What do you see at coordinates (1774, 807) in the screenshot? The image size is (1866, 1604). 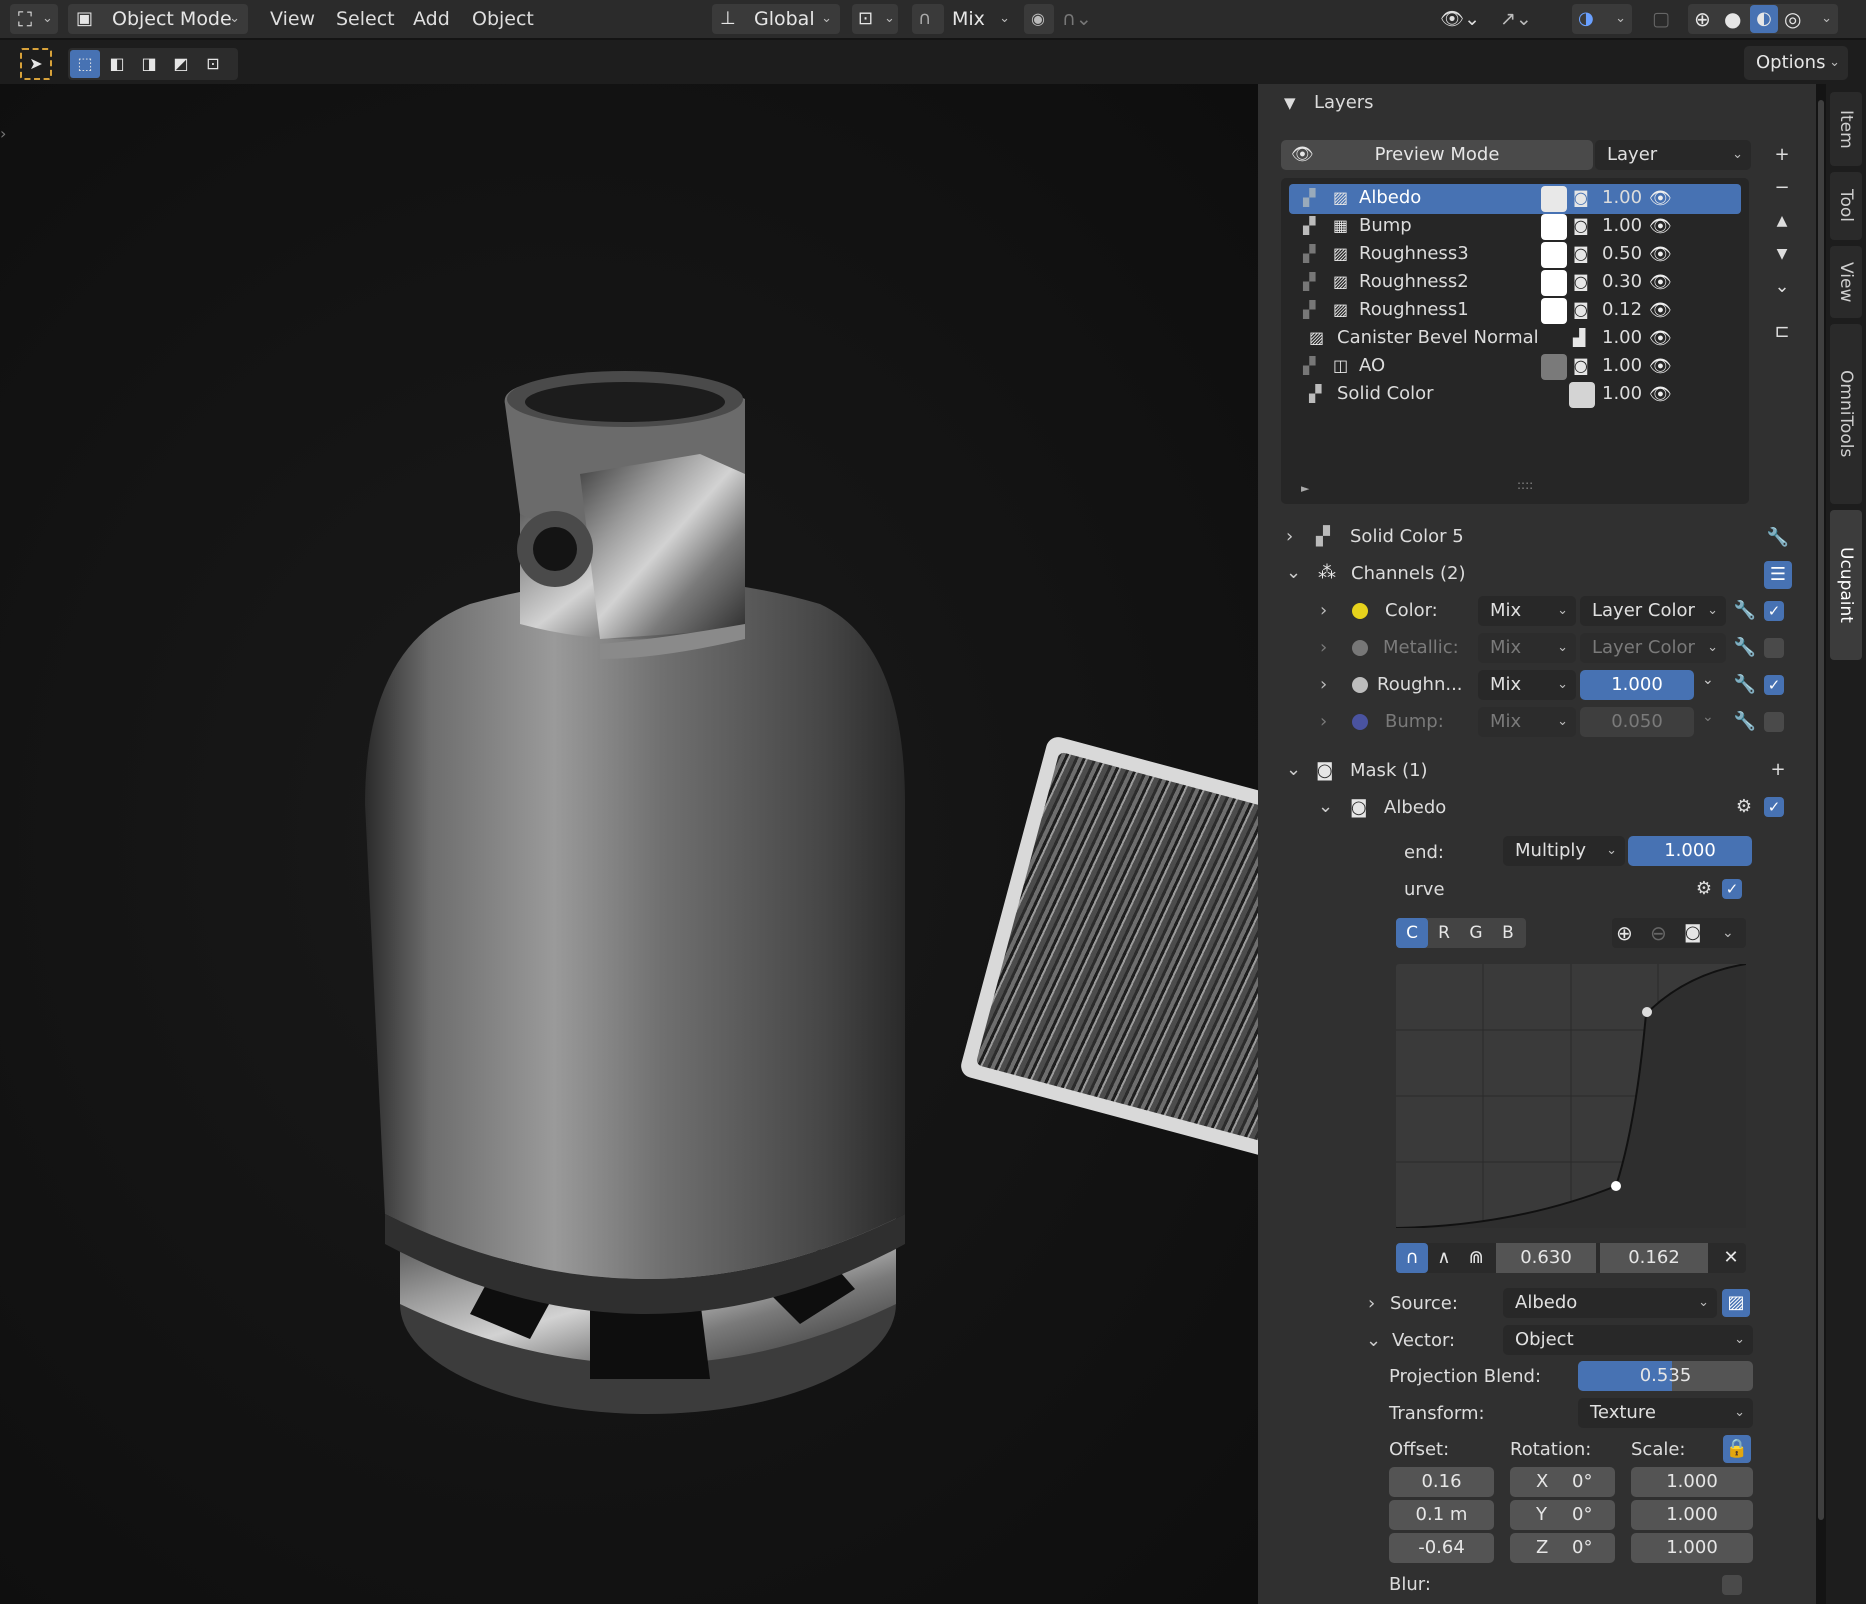 I see `mask-enable-checkbox: ✓` at bounding box center [1774, 807].